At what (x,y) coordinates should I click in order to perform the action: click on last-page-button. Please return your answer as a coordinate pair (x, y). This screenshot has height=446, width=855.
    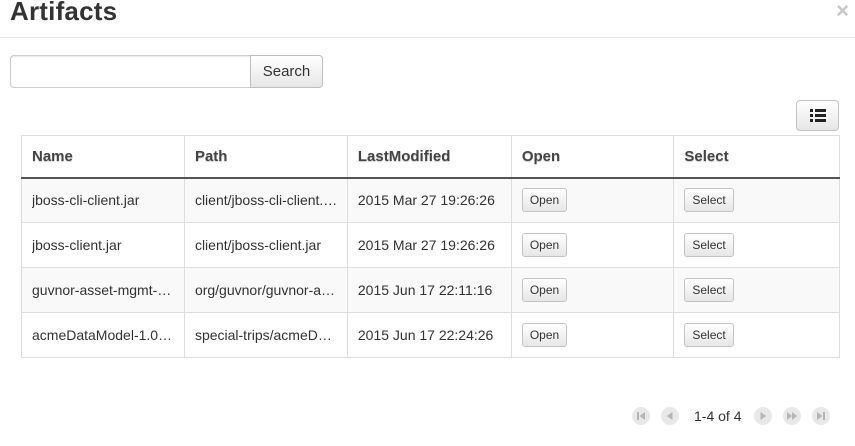
    Looking at the image, I should click on (821, 416).